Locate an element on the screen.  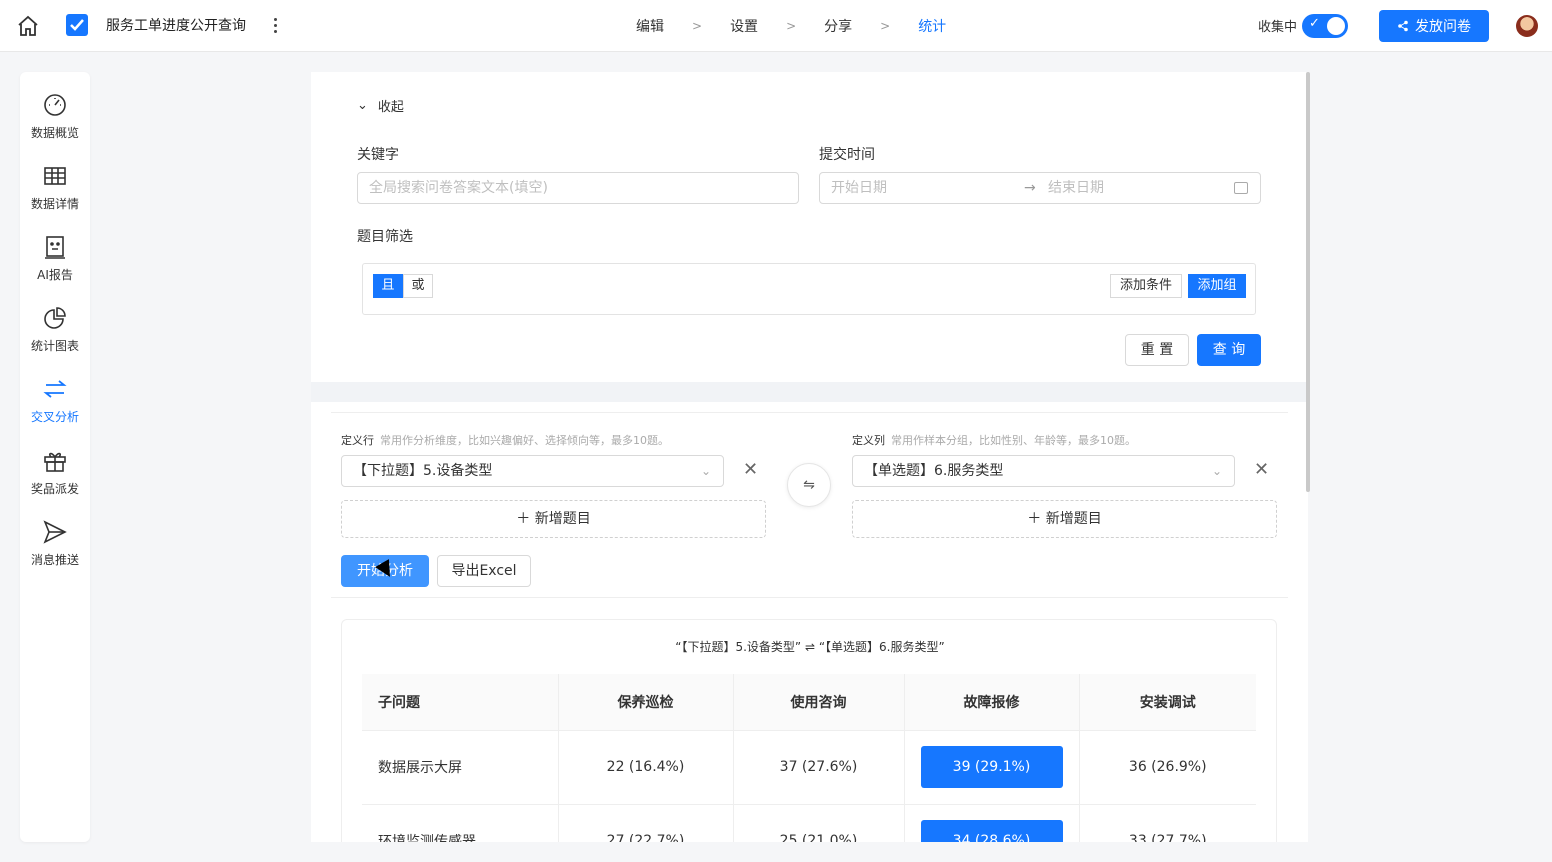
section-divider is located at coordinates (809, 392).